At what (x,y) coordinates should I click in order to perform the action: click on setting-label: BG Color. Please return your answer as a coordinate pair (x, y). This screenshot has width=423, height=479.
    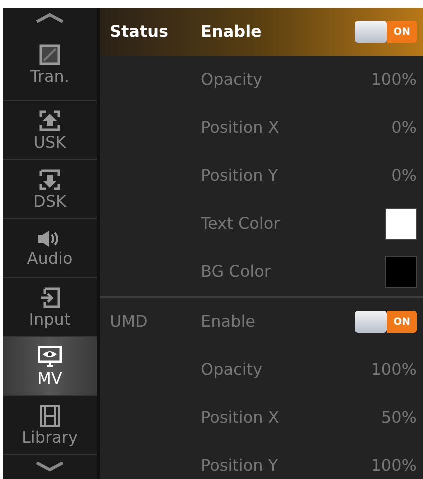
    Looking at the image, I should click on (236, 272).